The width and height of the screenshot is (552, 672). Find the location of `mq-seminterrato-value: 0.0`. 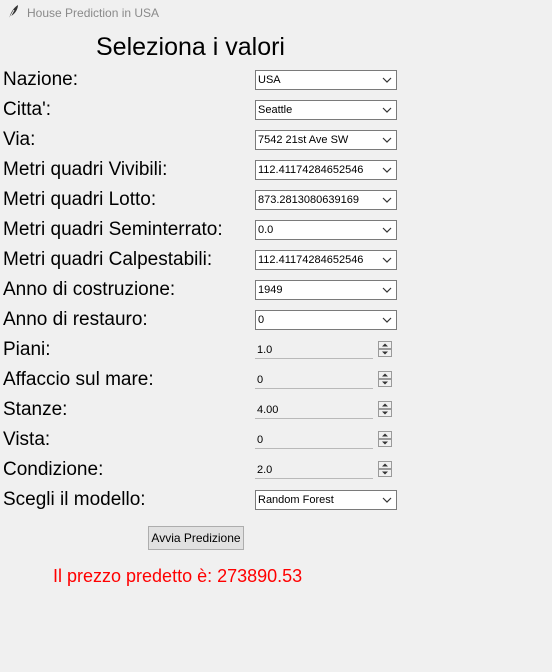

mq-seminterrato-value: 0.0 is located at coordinates (266, 230).